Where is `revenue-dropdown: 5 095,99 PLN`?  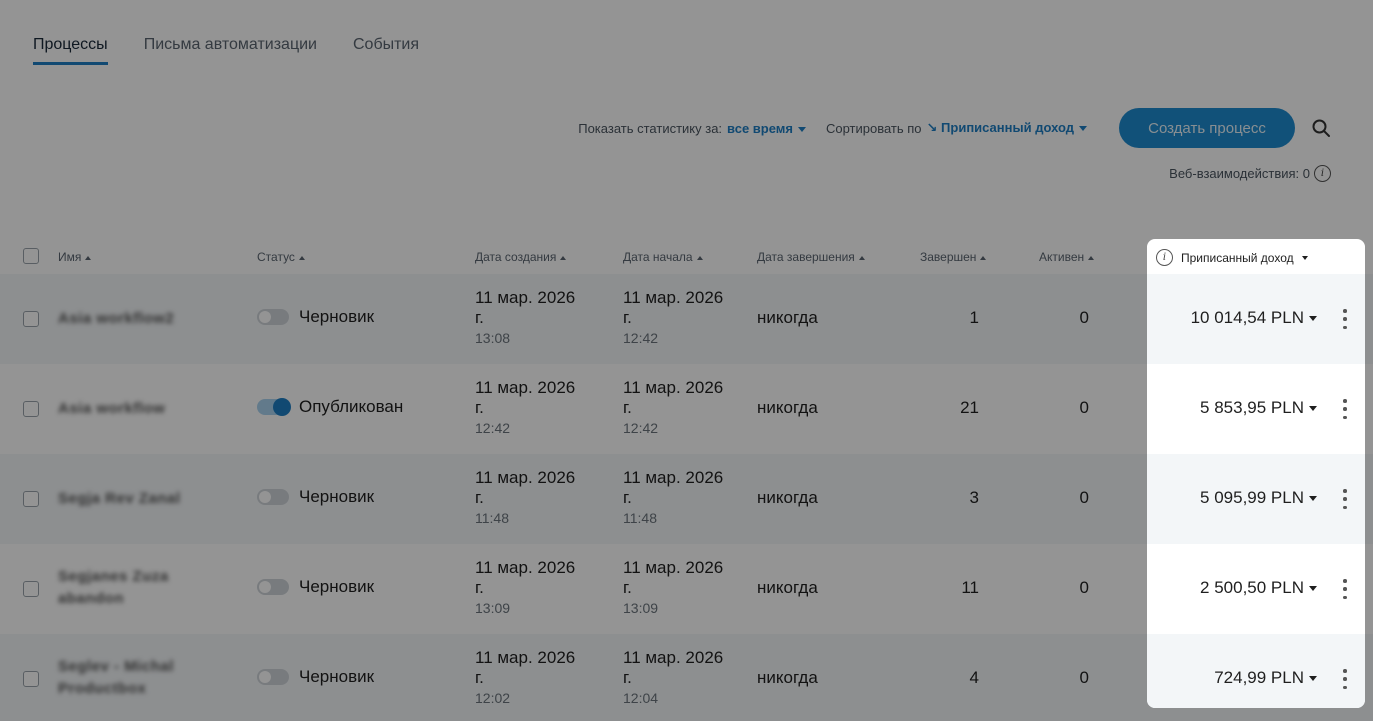 revenue-dropdown: 5 095,99 PLN is located at coordinates (1258, 498).